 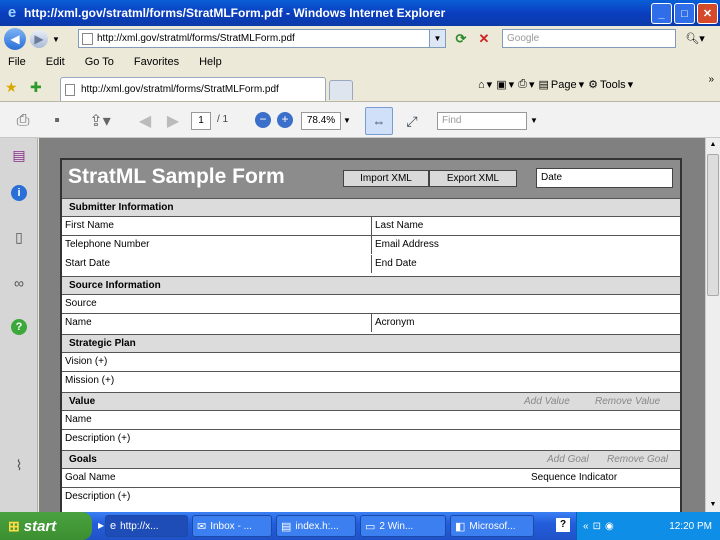 I want to click on zoom-in-button: +, so click(x=285, y=120).